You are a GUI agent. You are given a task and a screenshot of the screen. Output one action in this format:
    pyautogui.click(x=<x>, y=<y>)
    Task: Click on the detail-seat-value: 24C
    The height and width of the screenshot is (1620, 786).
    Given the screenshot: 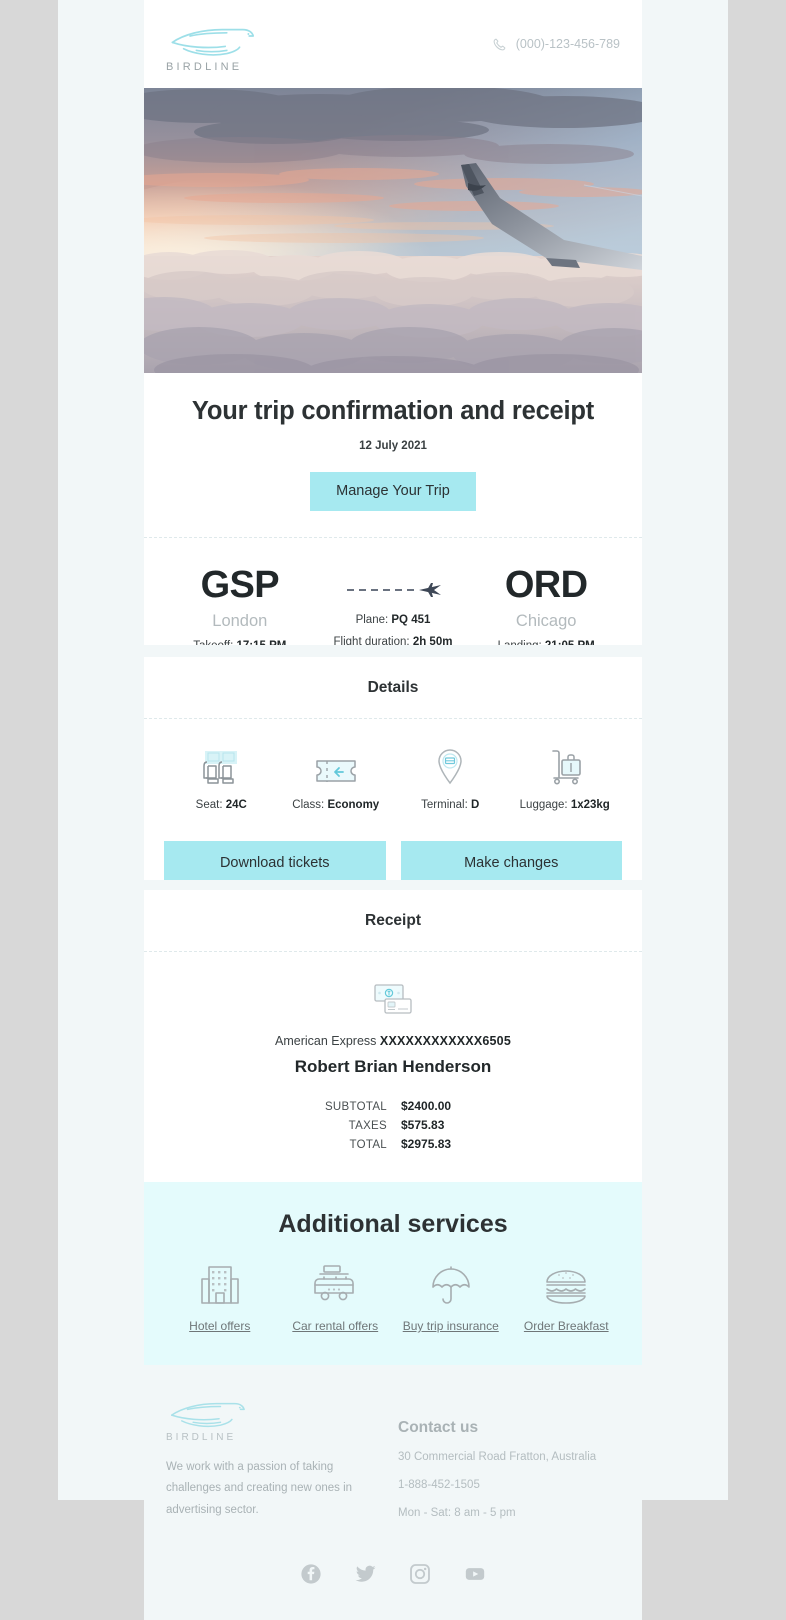 What is the action you would take?
    pyautogui.click(x=236, y=805)
    